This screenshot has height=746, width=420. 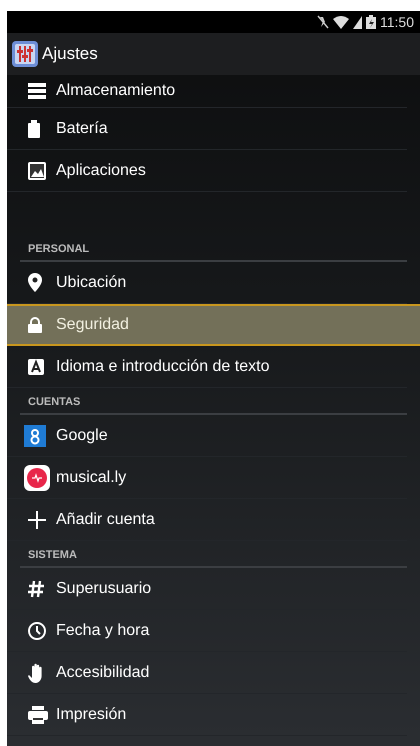 What do you see at coordinates (38, 715) in the screenshot?
I see `printer-icon` at bounding box center [38, 715].